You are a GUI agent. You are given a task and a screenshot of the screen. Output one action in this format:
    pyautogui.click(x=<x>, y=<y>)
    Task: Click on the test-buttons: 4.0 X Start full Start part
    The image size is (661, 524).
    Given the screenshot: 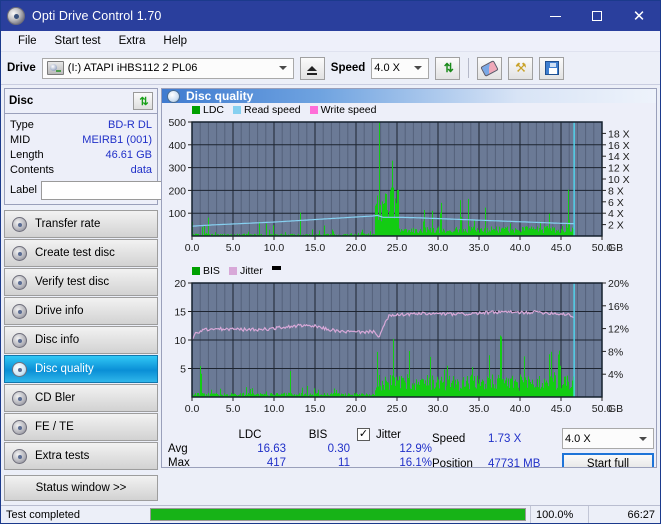 What is the action you would take?
    pyautogui.click(x=608, y=447)
    